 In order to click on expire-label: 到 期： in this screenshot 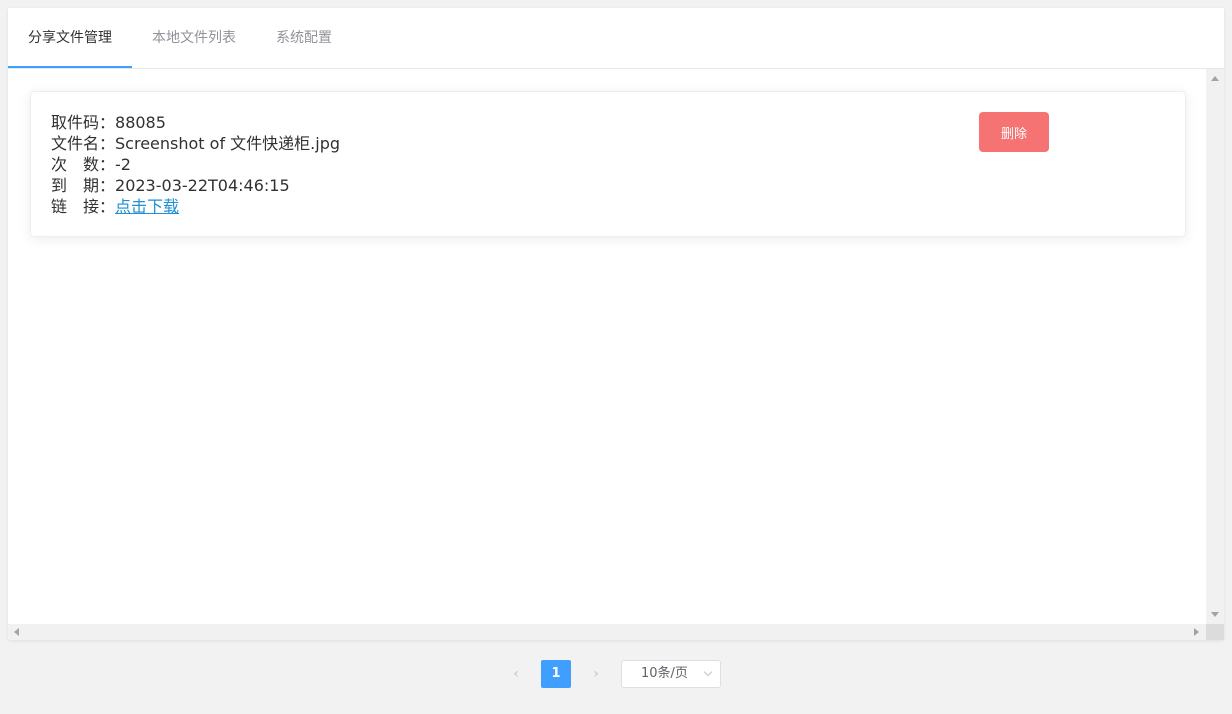, I will do `click(83, 185)`.